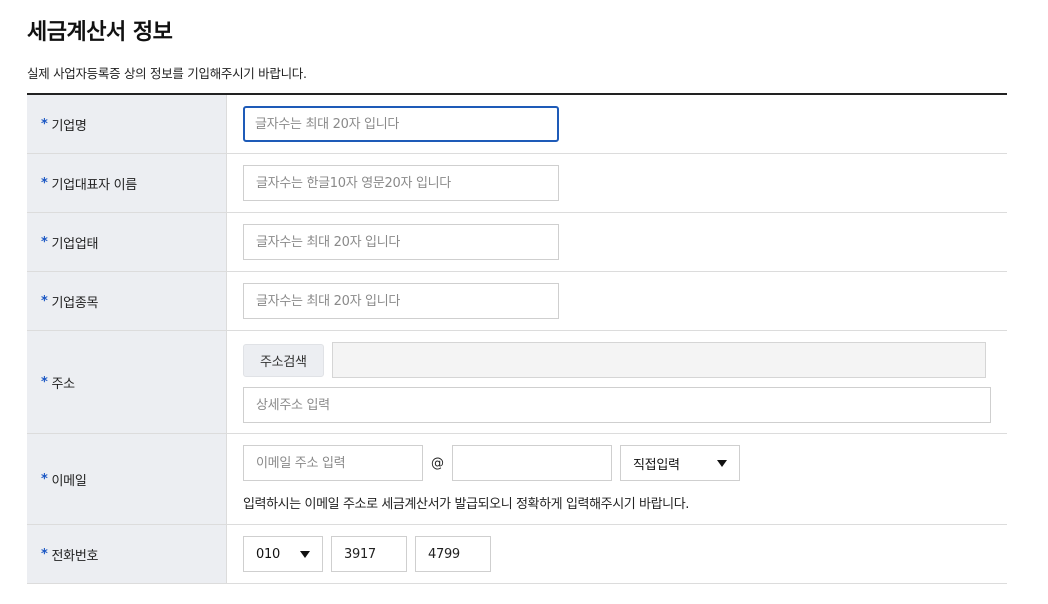  What do you see at coordinates (63, 384) in the screenshot?
I see `label-text: 주소` at bounding box center [63, 384].